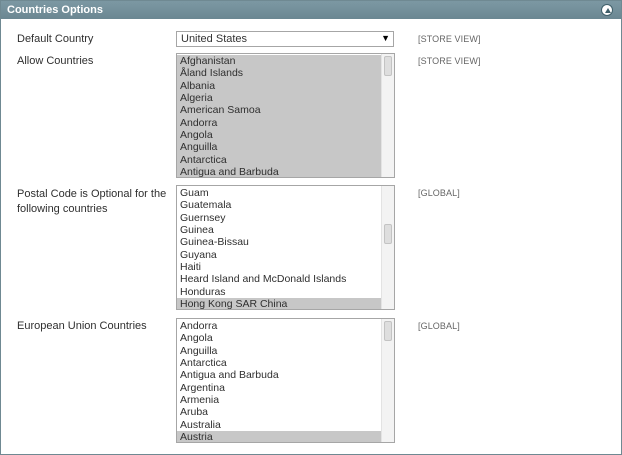 The height and width of the screenshot is (455, 622). I want to click on list-item: Algeria, so click(279, 98).